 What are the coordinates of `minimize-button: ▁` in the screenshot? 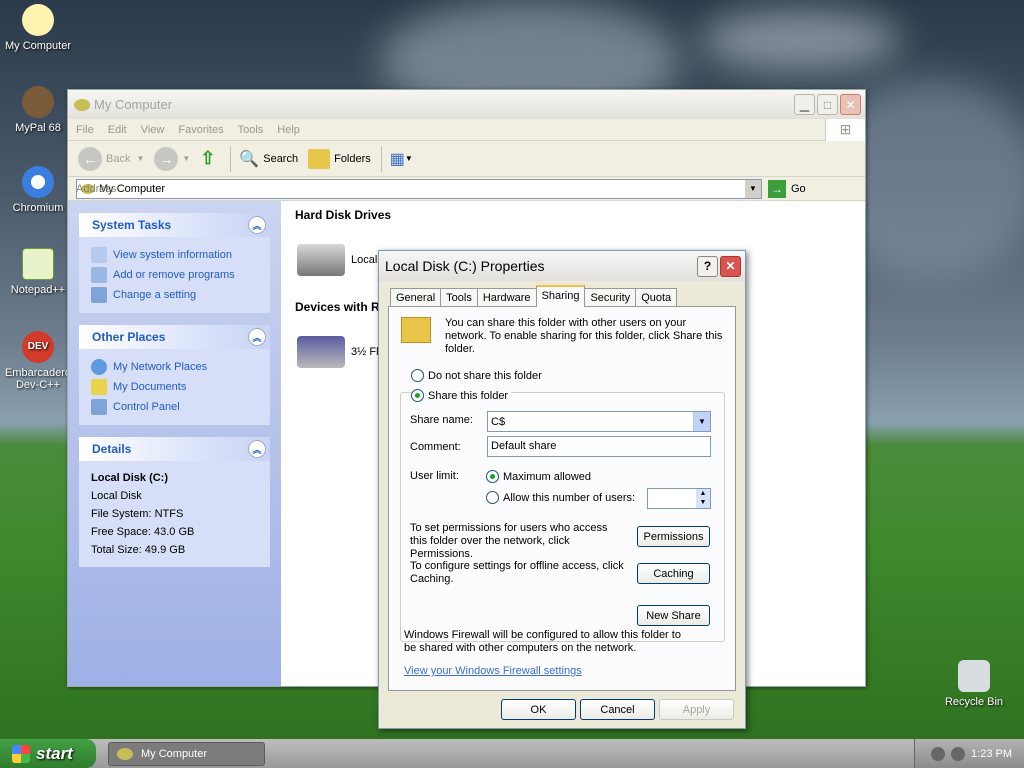 It's located at (804, 104).